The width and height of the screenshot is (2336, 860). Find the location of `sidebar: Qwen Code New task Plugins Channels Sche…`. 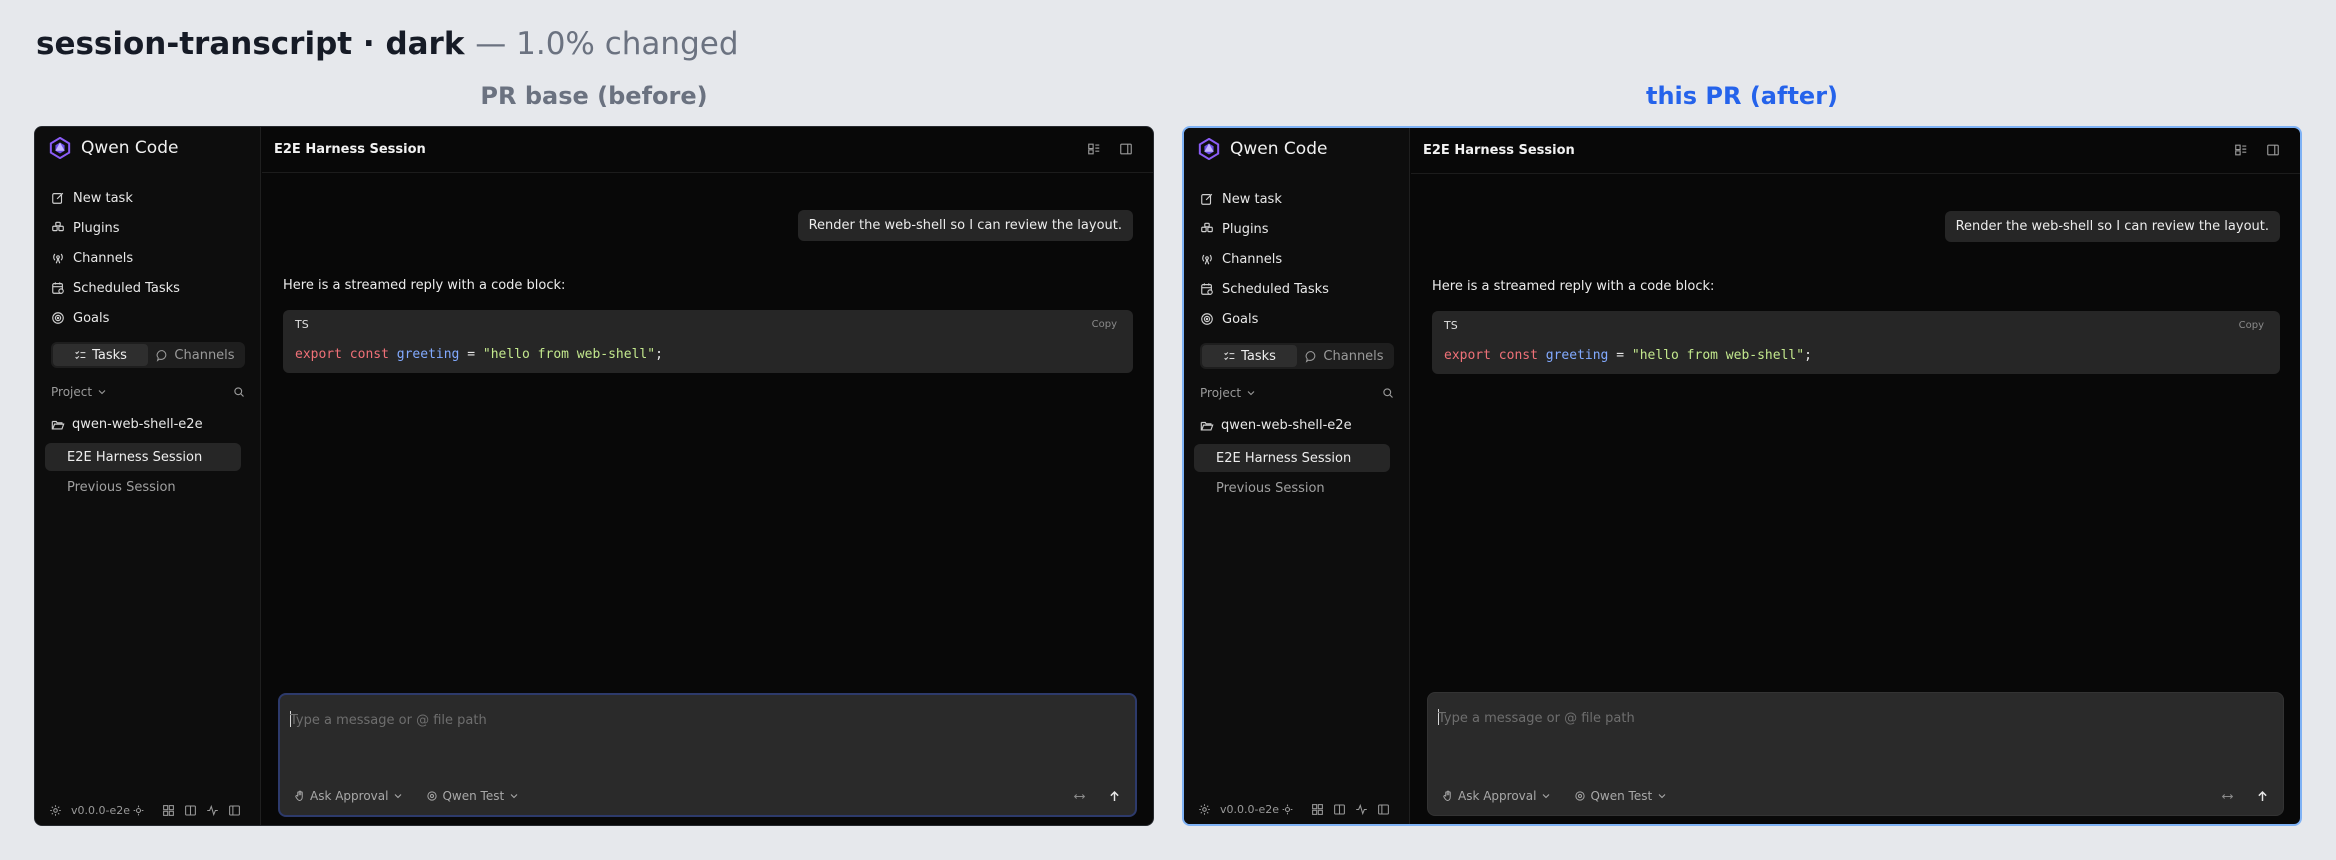

sidebar: Qwen Code New task Plugins Channels Sche… is located at coordinates (1297, 476).